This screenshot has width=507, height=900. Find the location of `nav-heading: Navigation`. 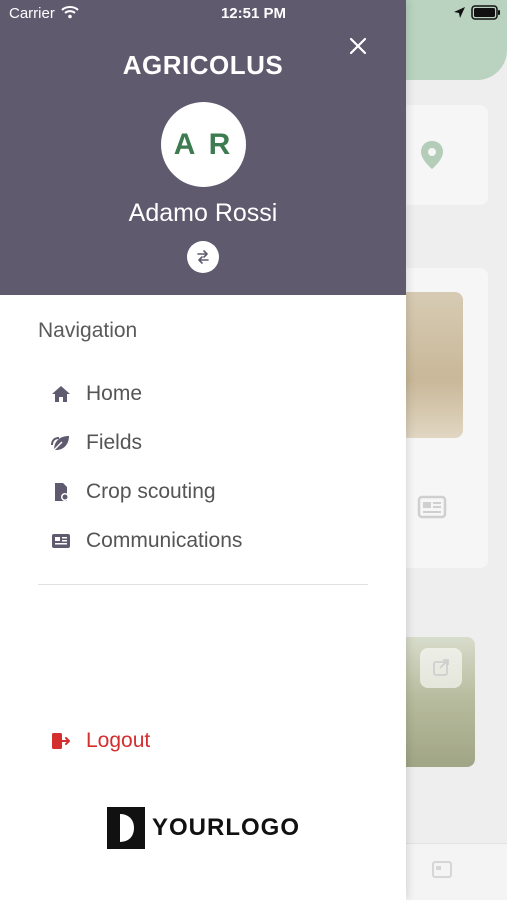

nav-heading: Navigation is located at coordinates (88, 330).